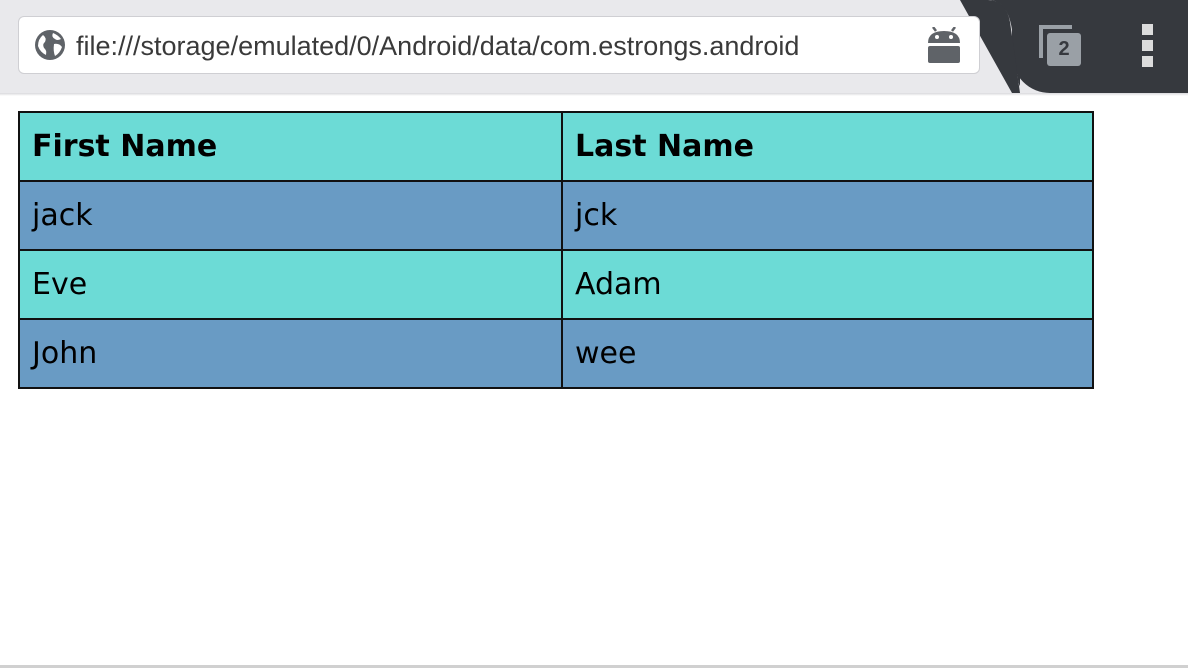 The width and height of the screenshot is (1188, 668). I want to click on globe-icon, so click(50, 45).